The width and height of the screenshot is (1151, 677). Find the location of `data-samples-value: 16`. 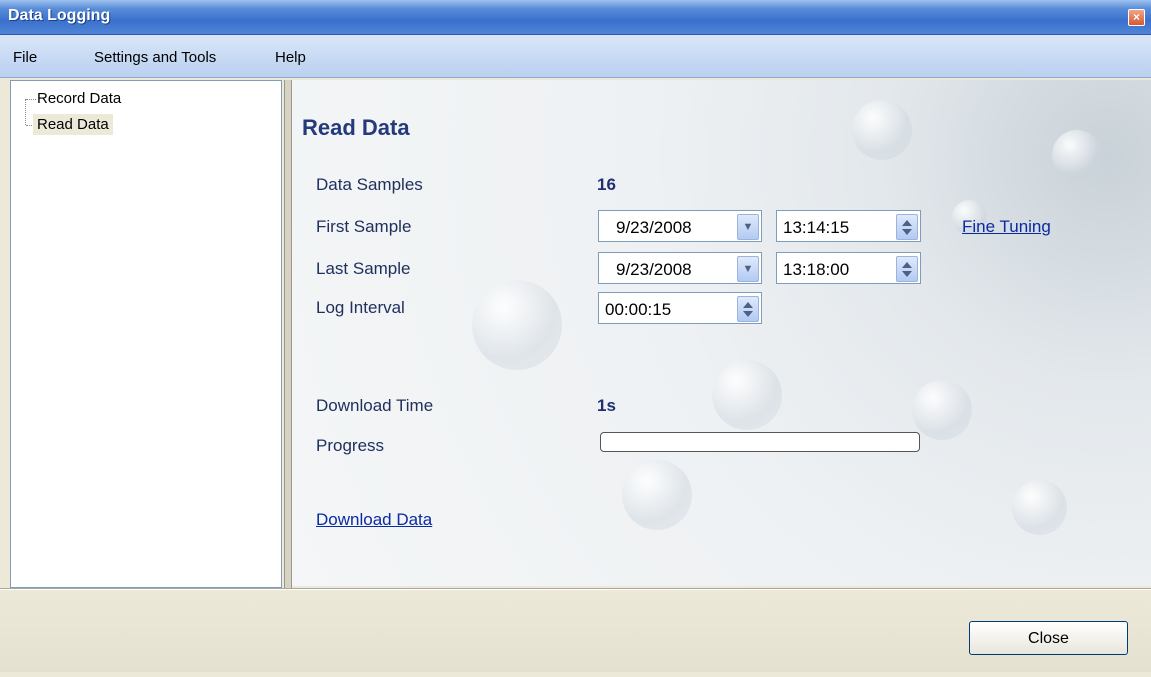

data-samples-value: 16 is located at coordinates (606, 184).